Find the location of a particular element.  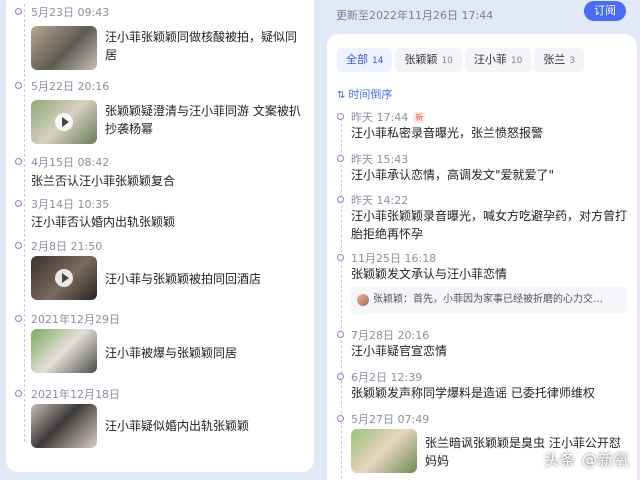

timeline-text: 汪小菲张颖颖录音曝光，喊女方吃避孕药，对方曾打胎拒绝再怀孕 is located at coordinates (489, 225).